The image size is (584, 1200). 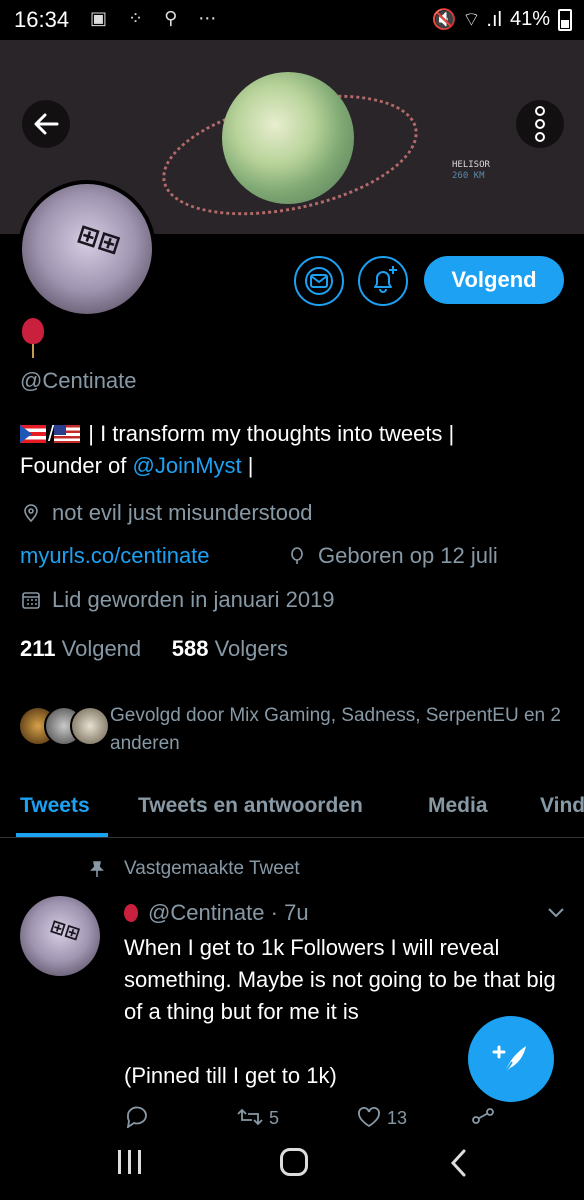 I want to click on banner-location: HELISOR, so click(x=471, y=165).